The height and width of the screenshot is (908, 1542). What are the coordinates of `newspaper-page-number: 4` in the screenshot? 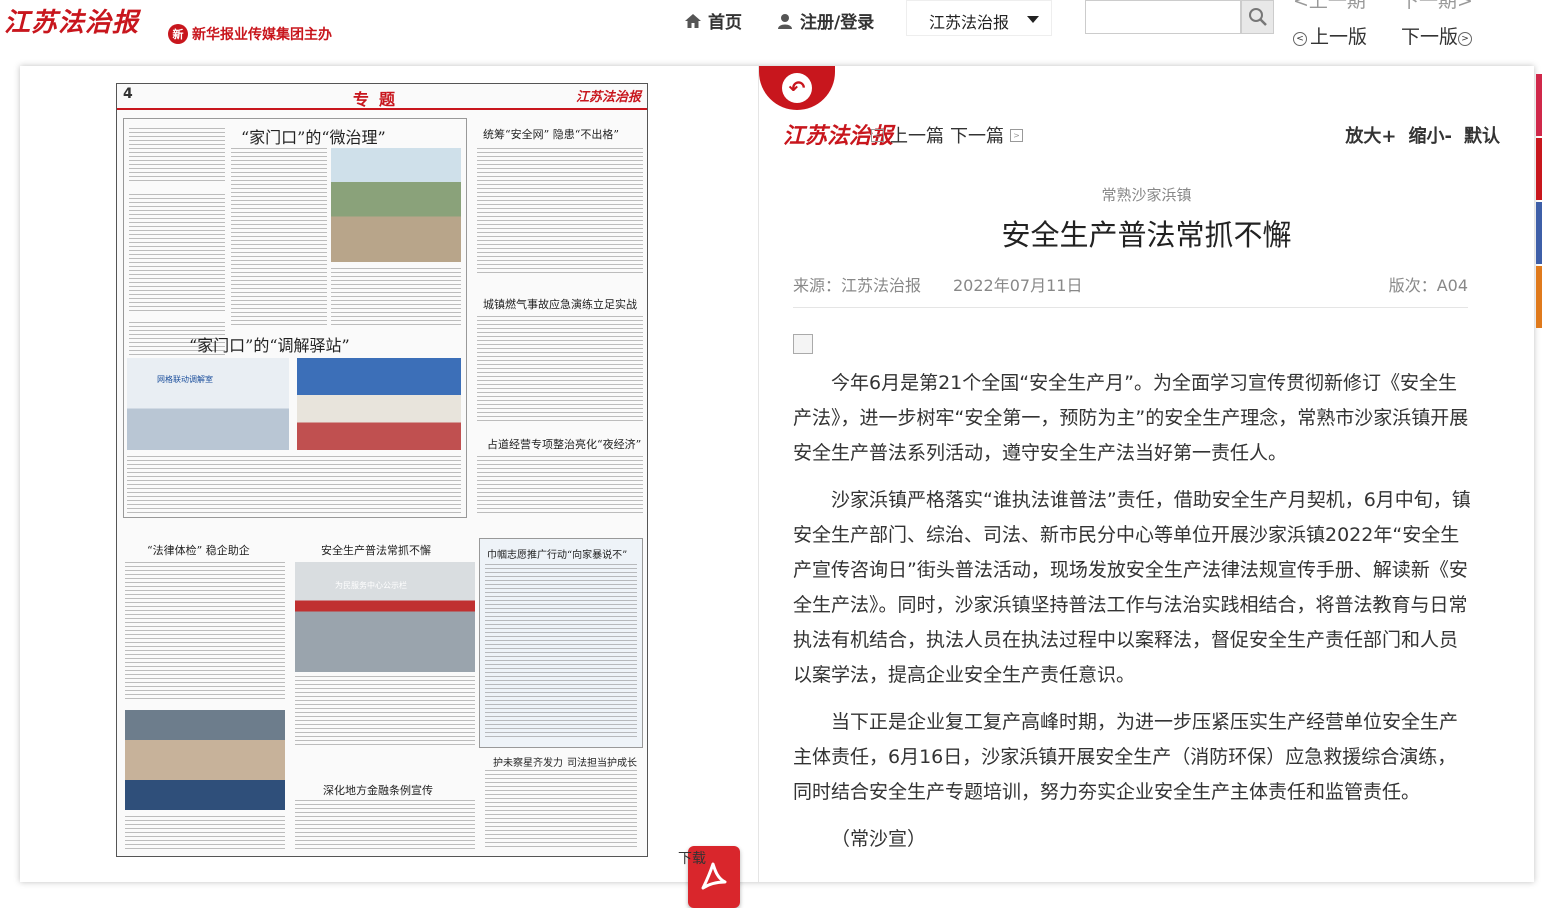 It's located at (128, 94).